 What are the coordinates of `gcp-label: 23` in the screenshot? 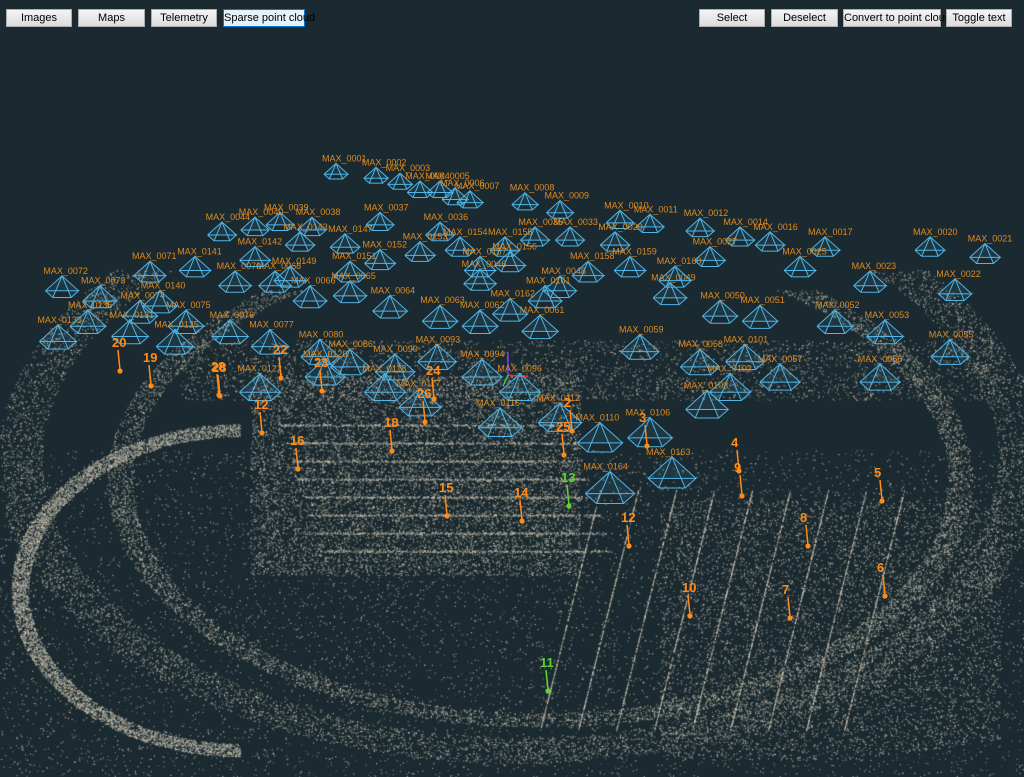 It's located at (321, 362).